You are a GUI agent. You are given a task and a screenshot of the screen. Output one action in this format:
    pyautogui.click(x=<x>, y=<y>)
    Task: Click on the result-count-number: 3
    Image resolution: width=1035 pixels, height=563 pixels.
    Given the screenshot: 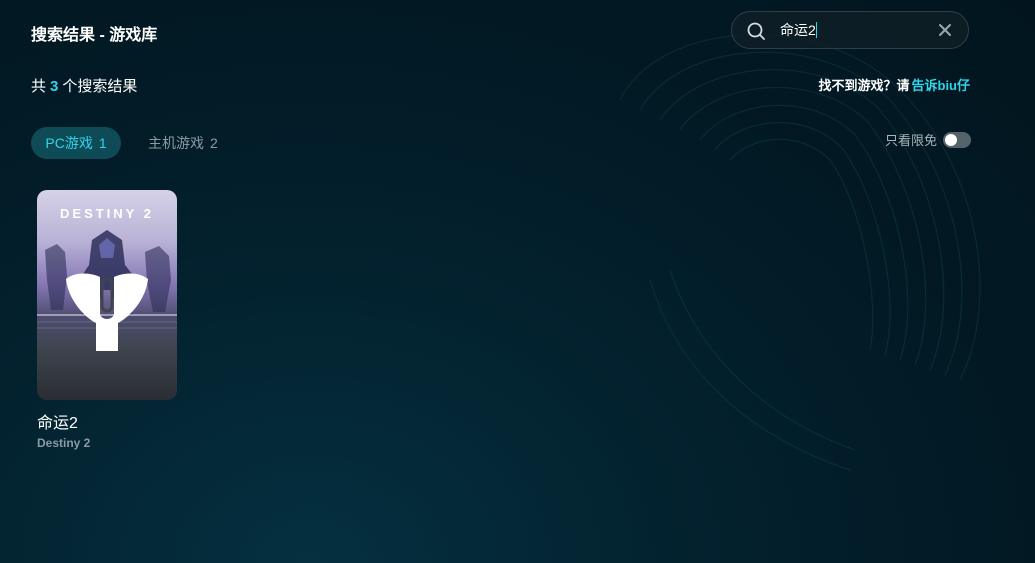 What is the action you would take?
    pyautogui.click(x=54, y=86)
    